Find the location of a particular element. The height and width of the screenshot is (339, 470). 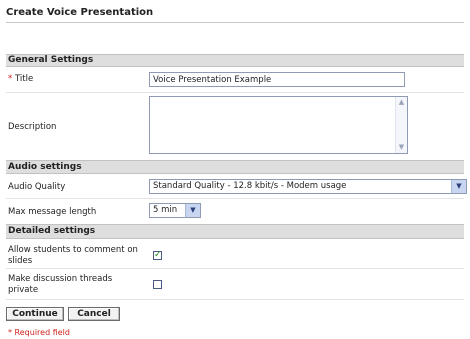

max-message-length-select: 5 min ▼ is located at coordinates (175, 210).